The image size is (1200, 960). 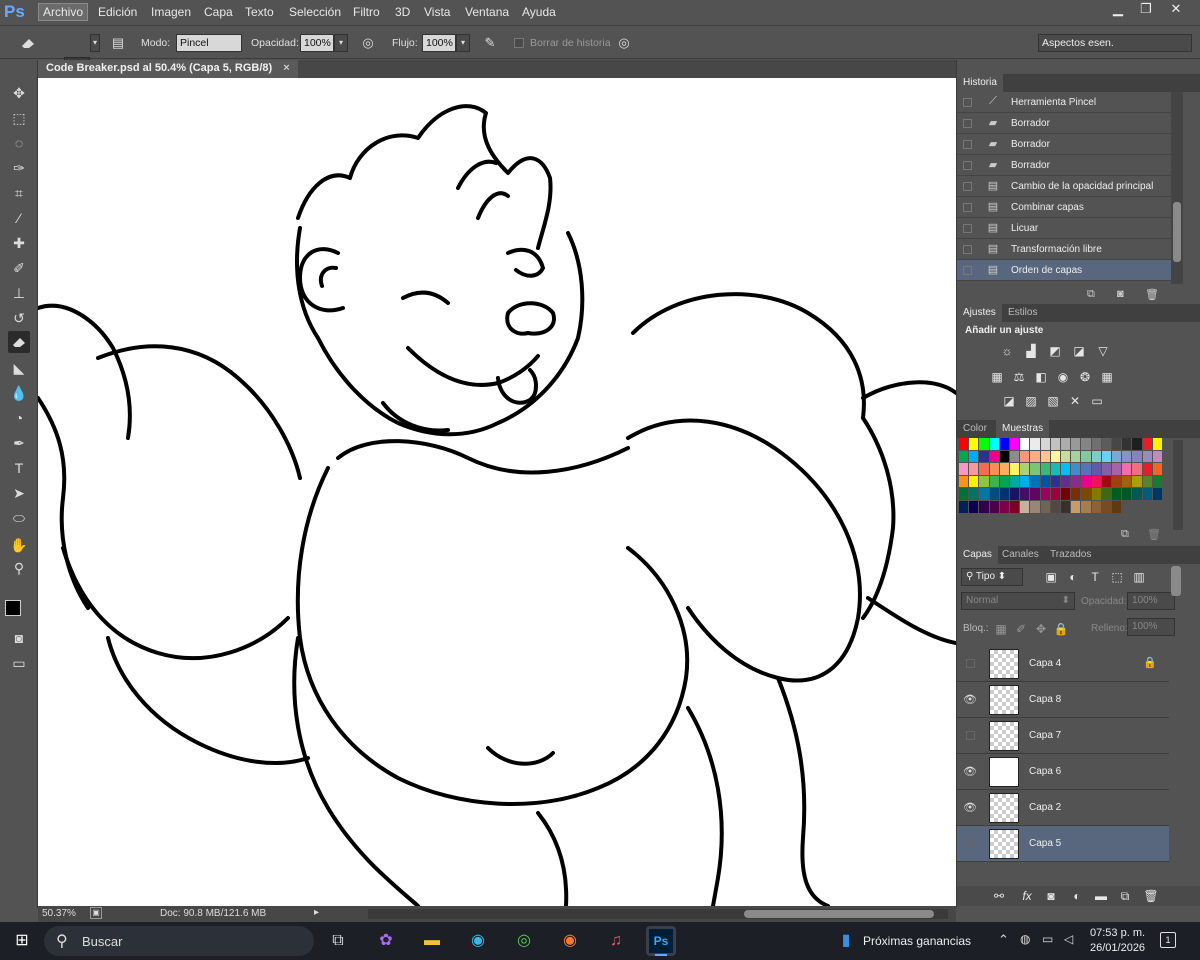 What do you see at coordinates (1031, 401) in the screenshot?
I see `posterize-icon: ▨` at bounding box center [1031, 401].